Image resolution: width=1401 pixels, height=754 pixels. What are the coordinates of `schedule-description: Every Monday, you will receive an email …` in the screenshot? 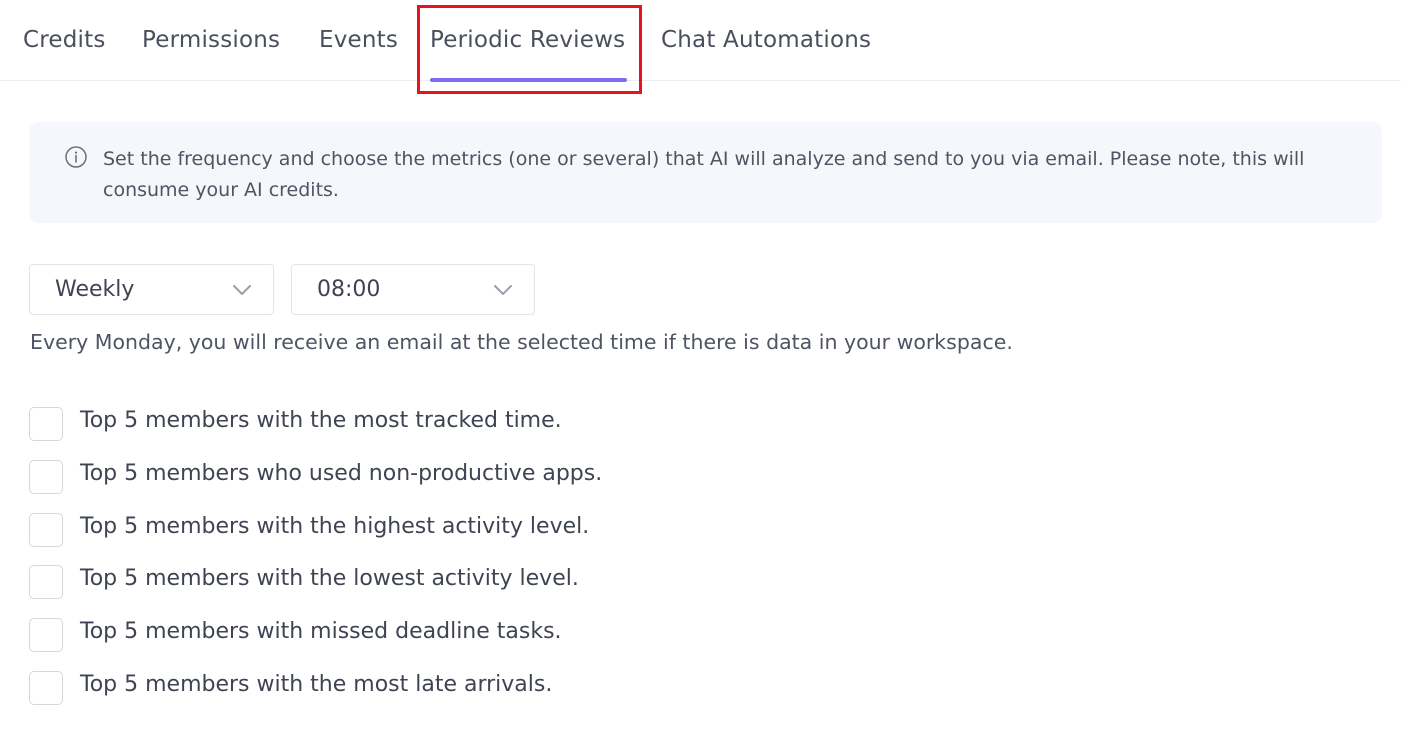 It's located at (521, 342).